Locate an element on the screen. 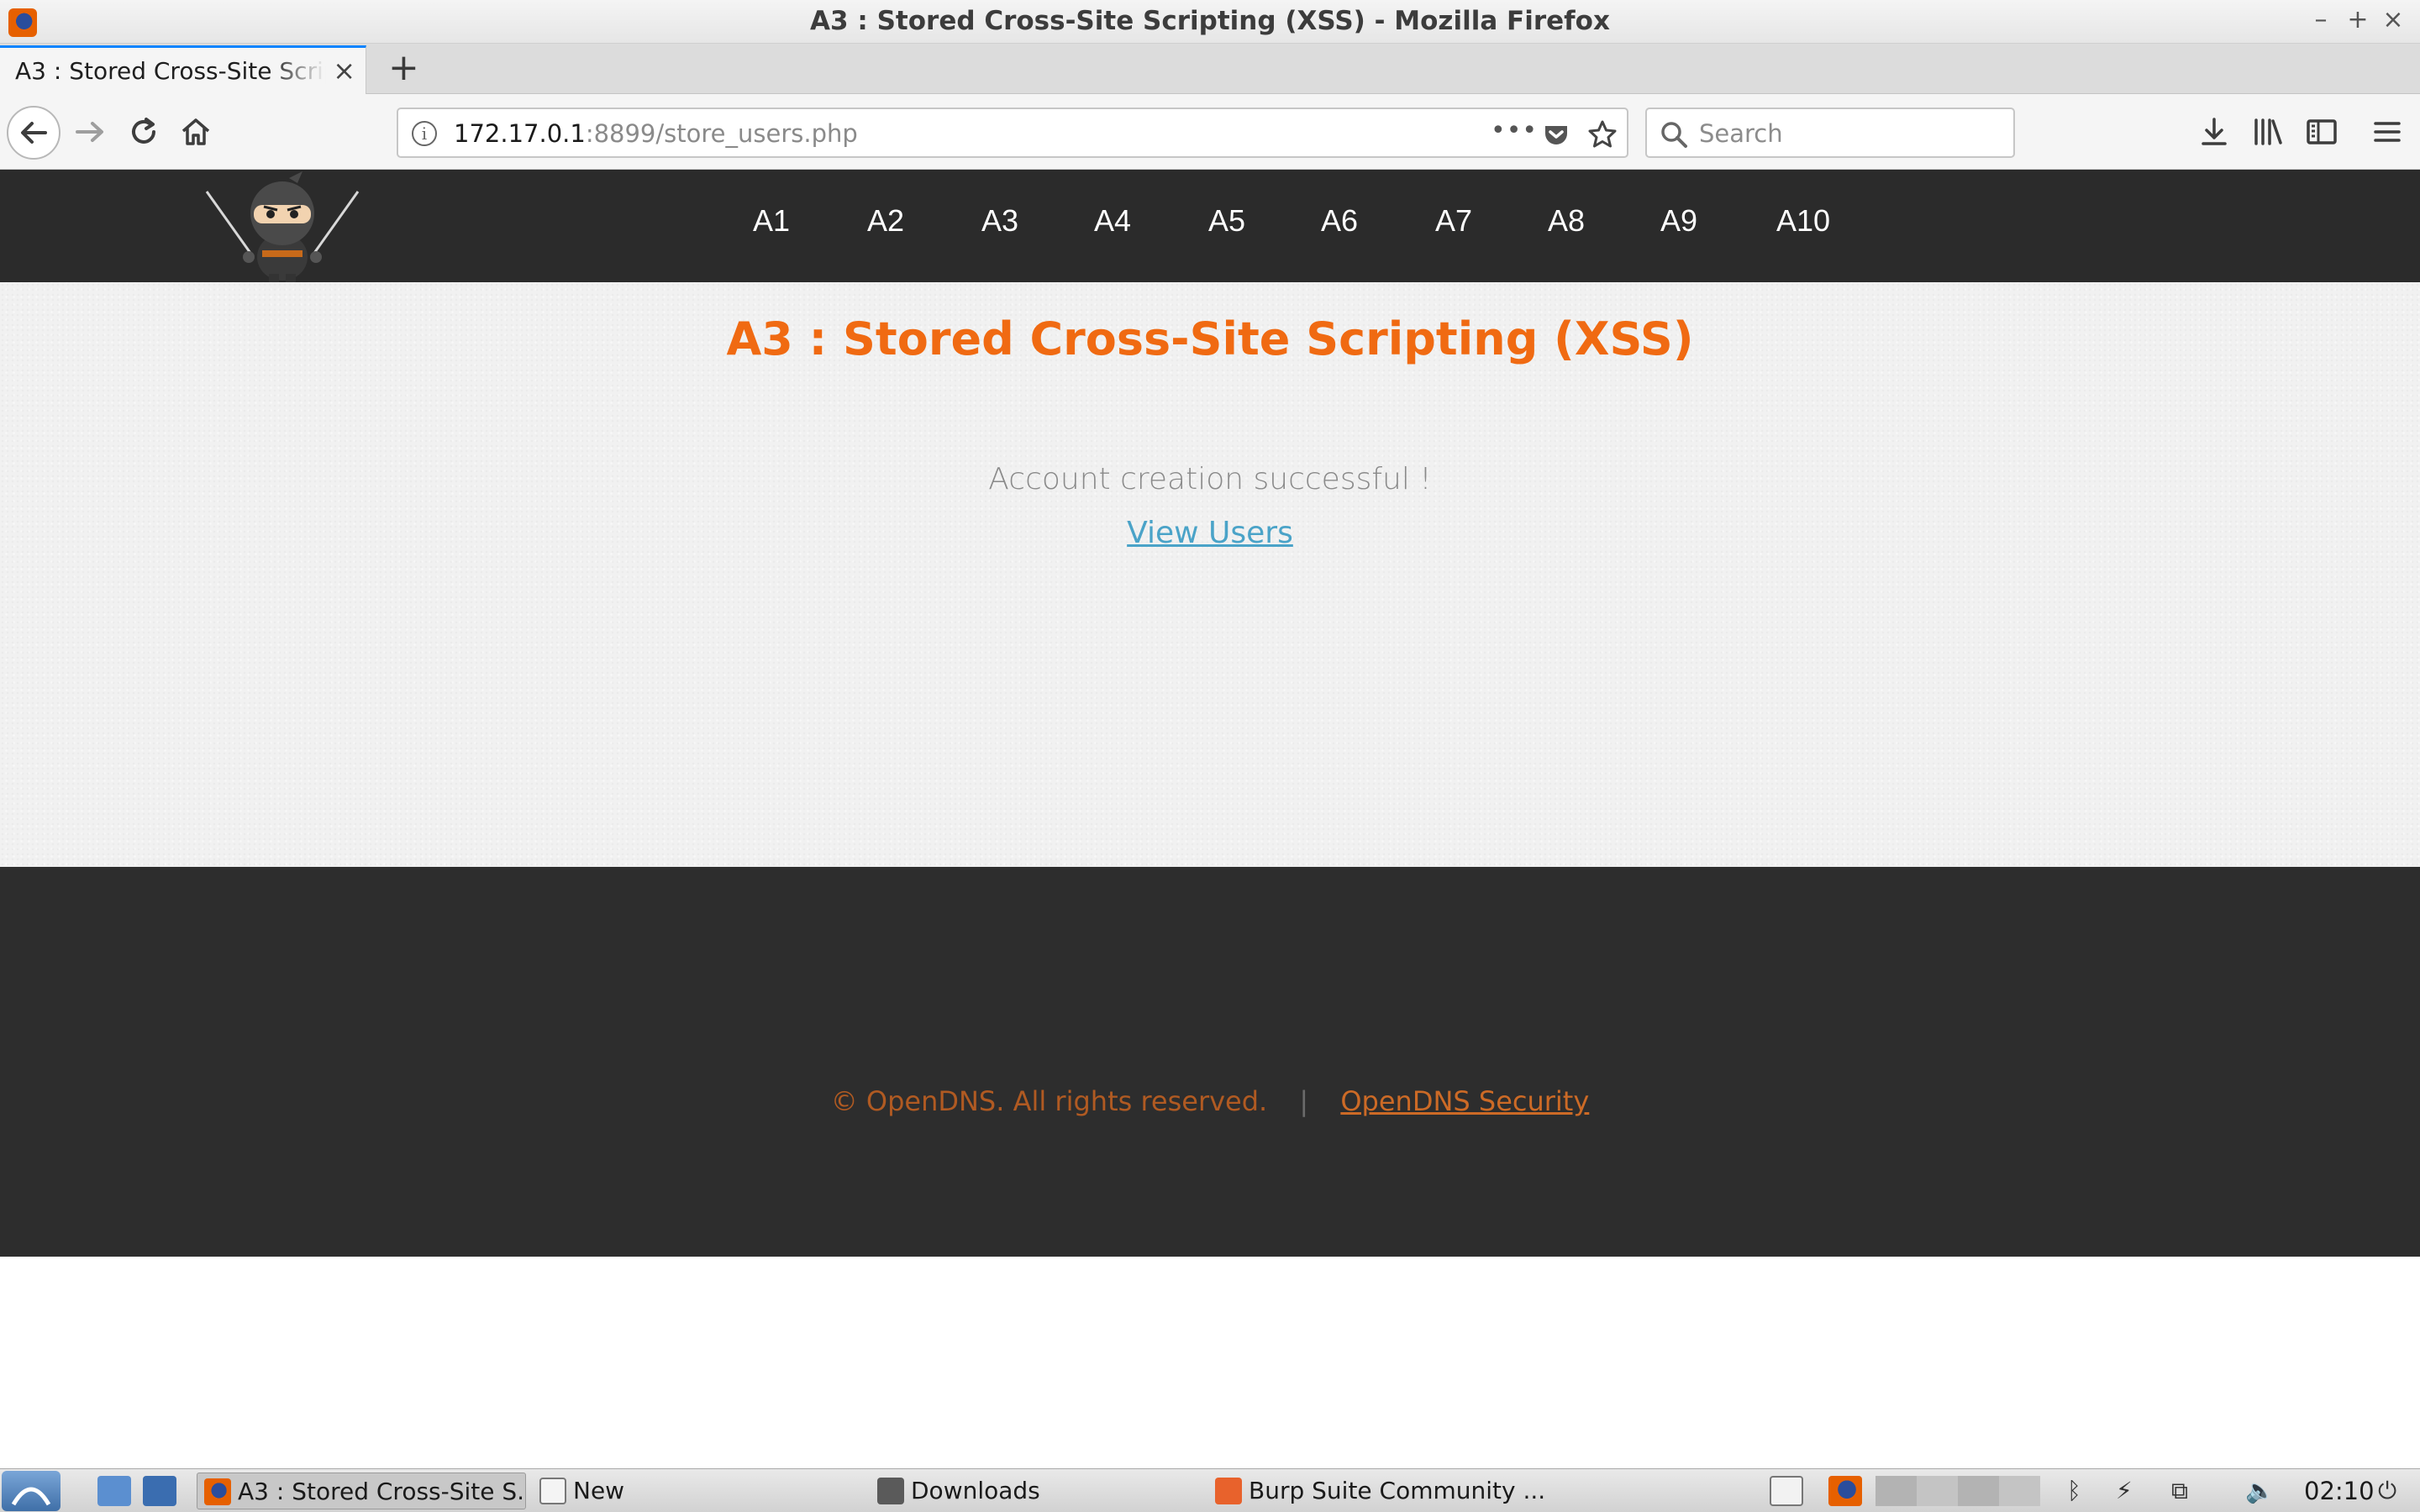  opendns-security-link: OpenDNS Security is located at coordinates (1465, 1101).